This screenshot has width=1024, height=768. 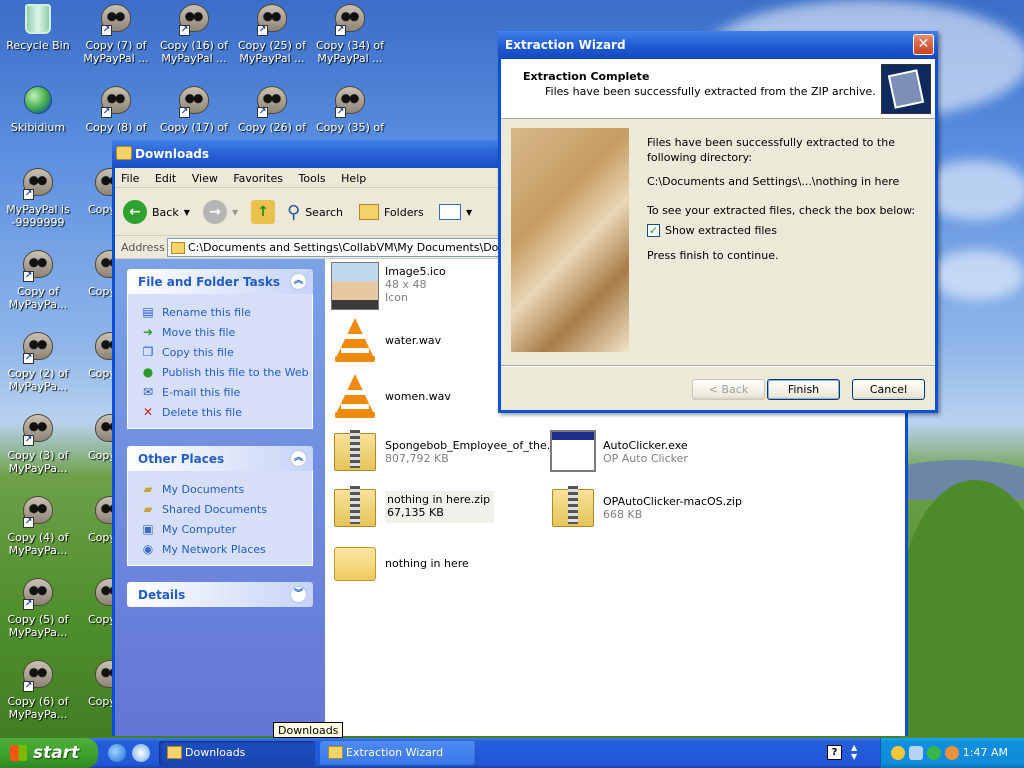 What do you see at coordinates (237, 753) in the screenshot?
I see `taskbar-button-downloads: Downloads` at bounding box center [237, 753].